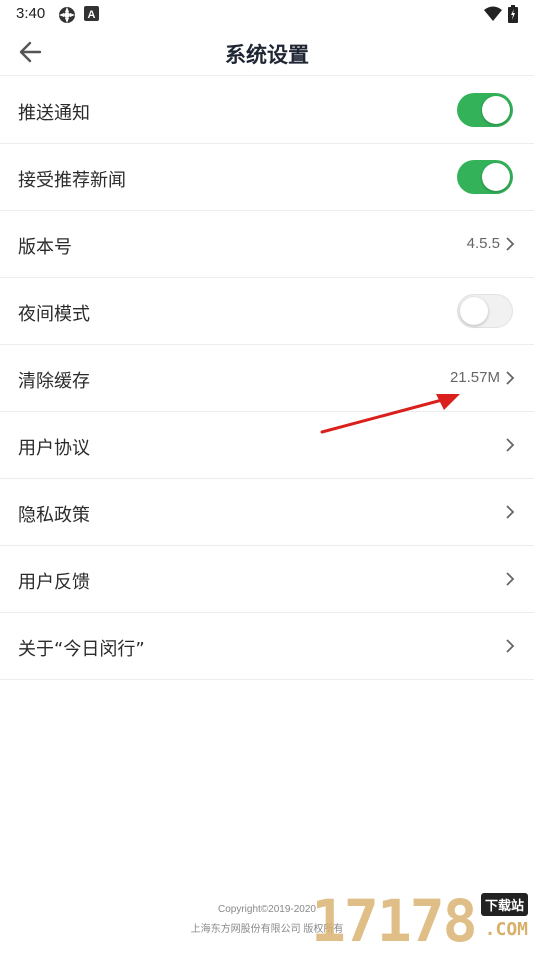 The height and width of the screenshot is (955, 534). Describe the element at coordinates (54, 448) in the screenshot. I see `setting-label: 用户协议` at that location.